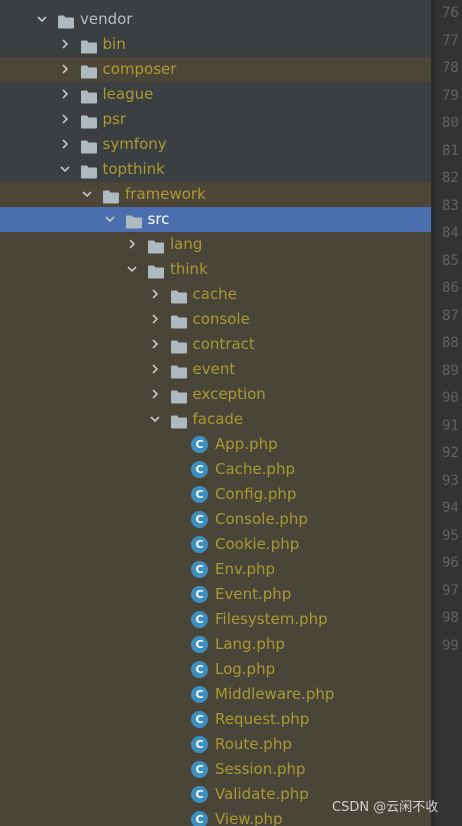 This screenshot has width=462, height=826. What do you see at coordinates (217, 219) in the screenshot?
I see `tree-folder-item: src` at bounding box center [217, 219].